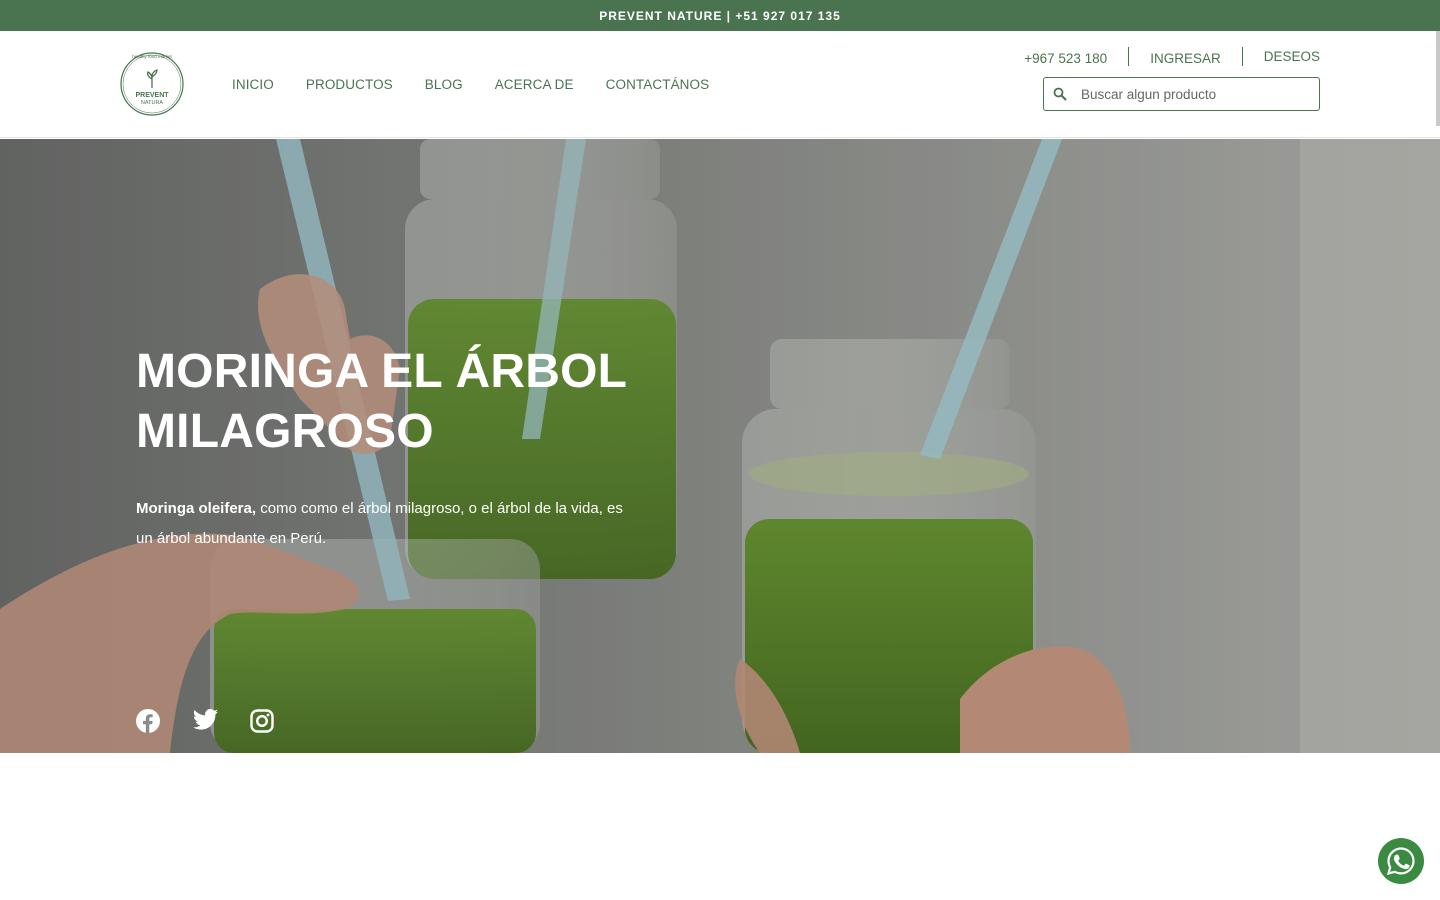 The image size is (1440, 900). I want to click on logo-line1: PREVENT, so click(152, 95).